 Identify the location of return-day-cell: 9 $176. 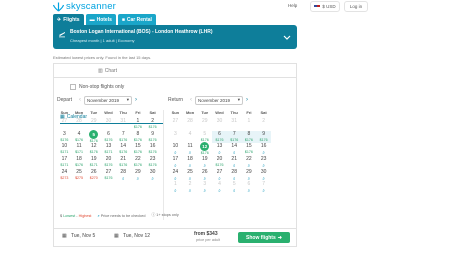
(263, 137).